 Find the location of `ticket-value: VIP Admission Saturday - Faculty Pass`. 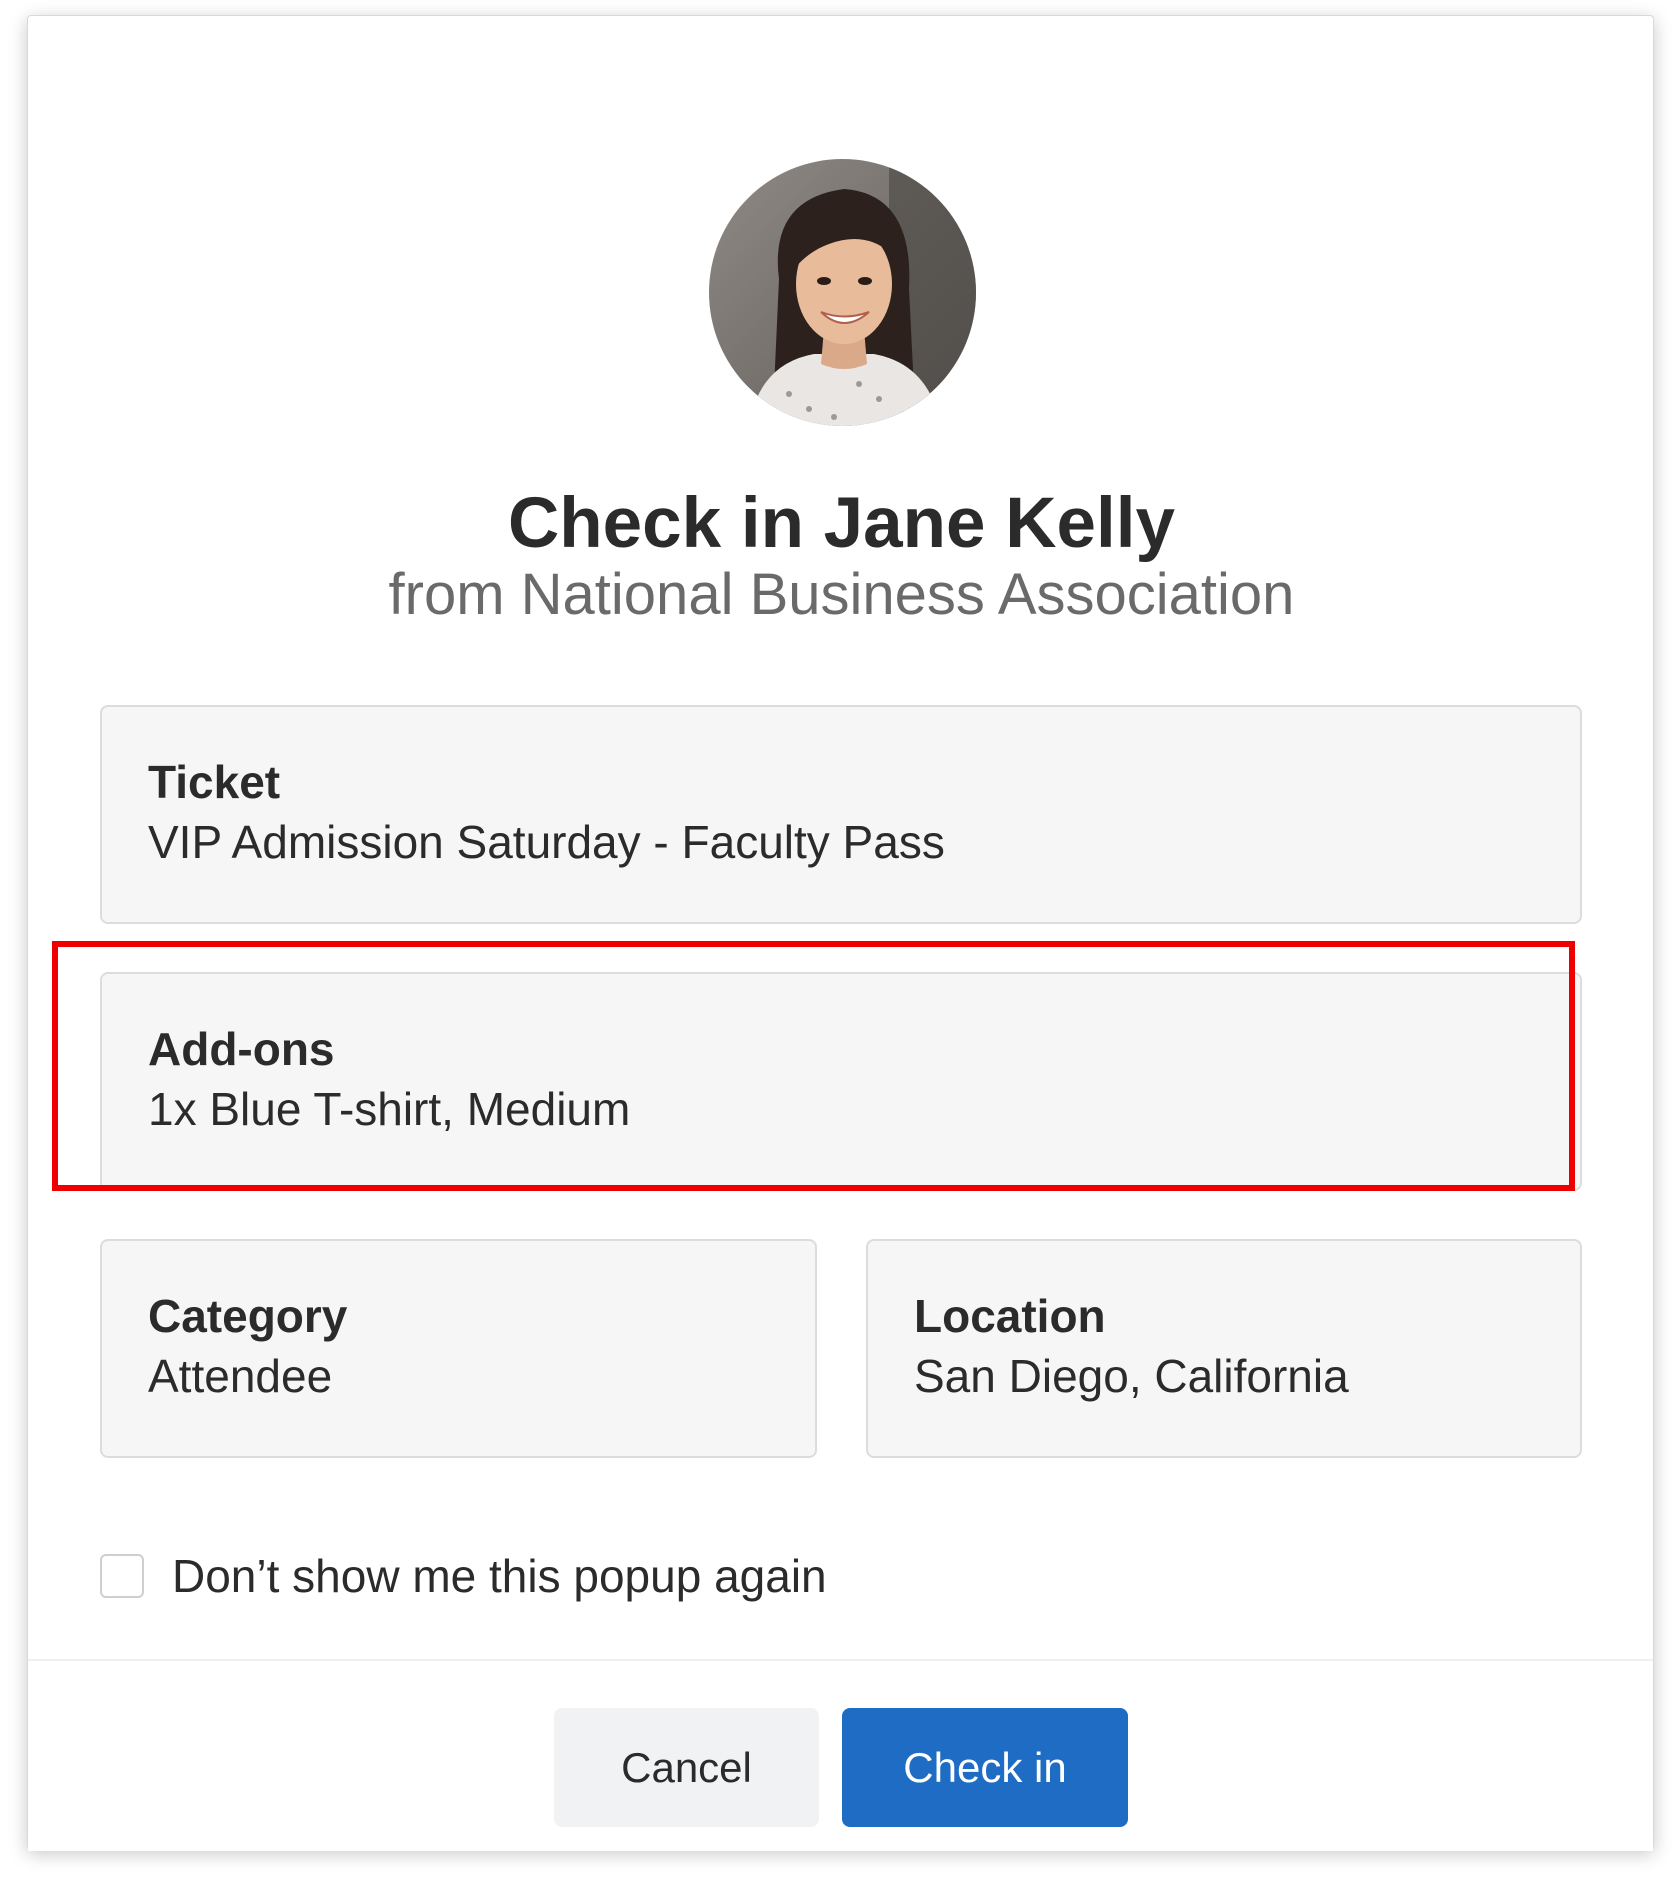

ticket-value: VIP Admission Saturday - Faculty Pass is located at coordinates (546, 842).